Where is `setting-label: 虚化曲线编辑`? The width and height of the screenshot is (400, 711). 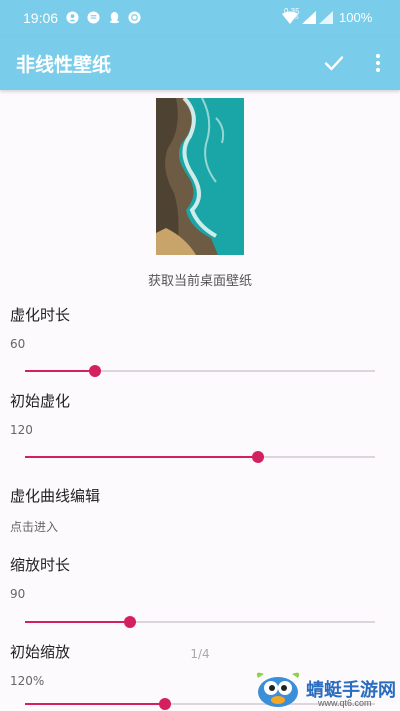
setting-label: 虚化曲线编辑 is located at coordinates (55, 496).